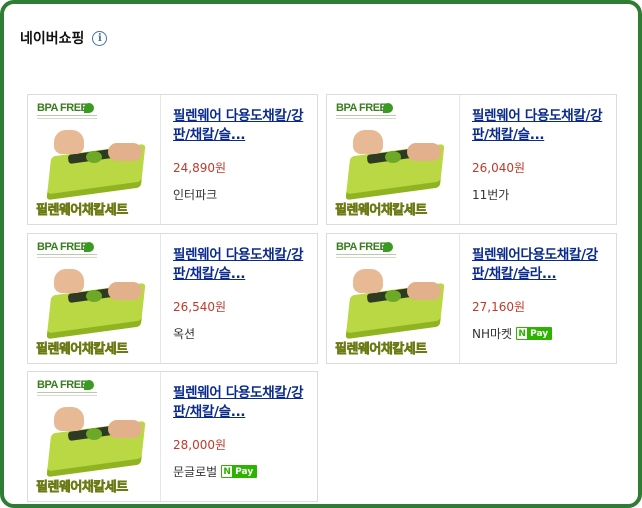 The width and height of the screenshot is (642, 508). I want to click on seller-name: 11번가, so click(491, 195).